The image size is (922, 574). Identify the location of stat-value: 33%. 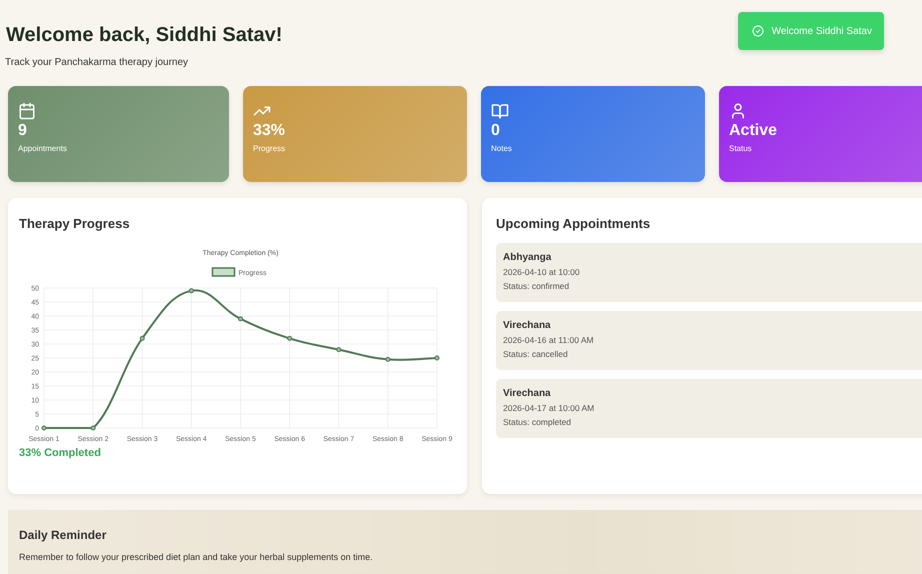
(269, 131).